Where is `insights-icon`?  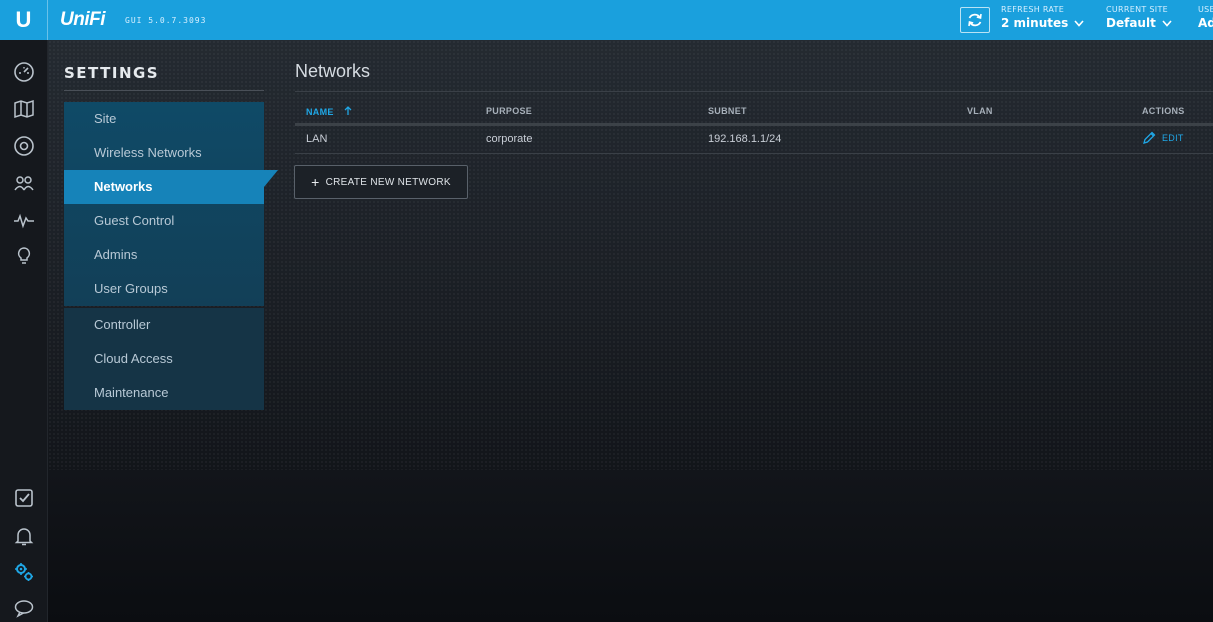
insights-icon is located at coordinates (24, 256).